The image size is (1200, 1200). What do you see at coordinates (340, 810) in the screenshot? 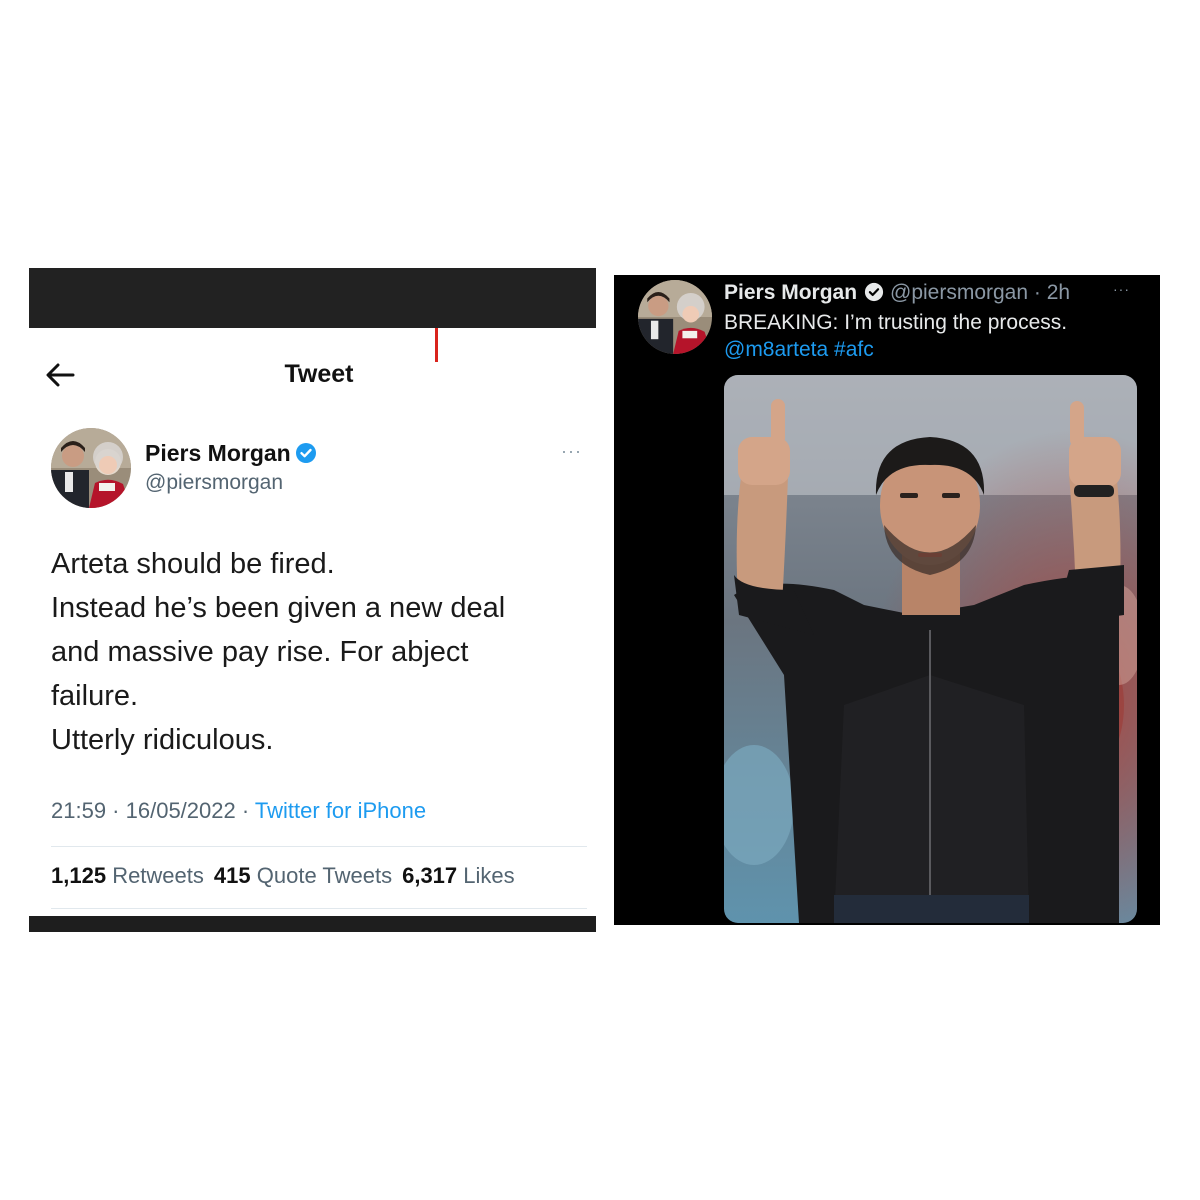
I see `tweet-source-link: Twitter for iPhone` at bounding box center [340, 810].